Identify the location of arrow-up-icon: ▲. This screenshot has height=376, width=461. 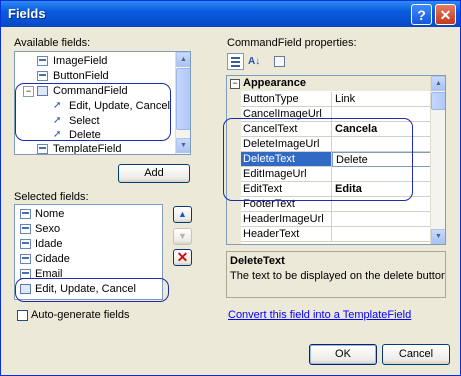
(182, 214).